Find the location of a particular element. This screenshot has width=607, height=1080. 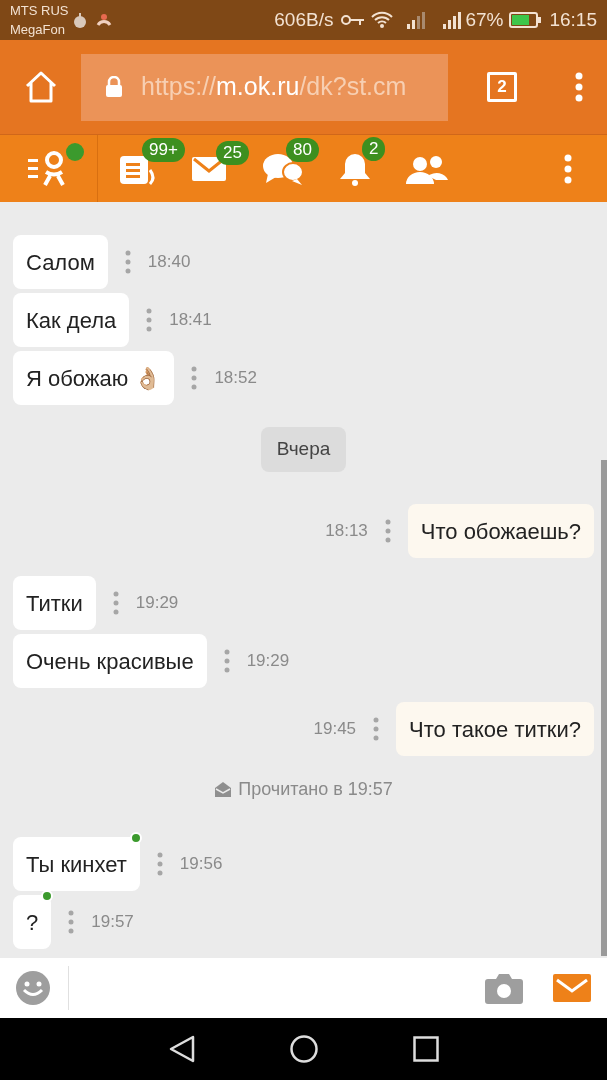

network-speed: 606B/s is located at coordinates (304, 19).